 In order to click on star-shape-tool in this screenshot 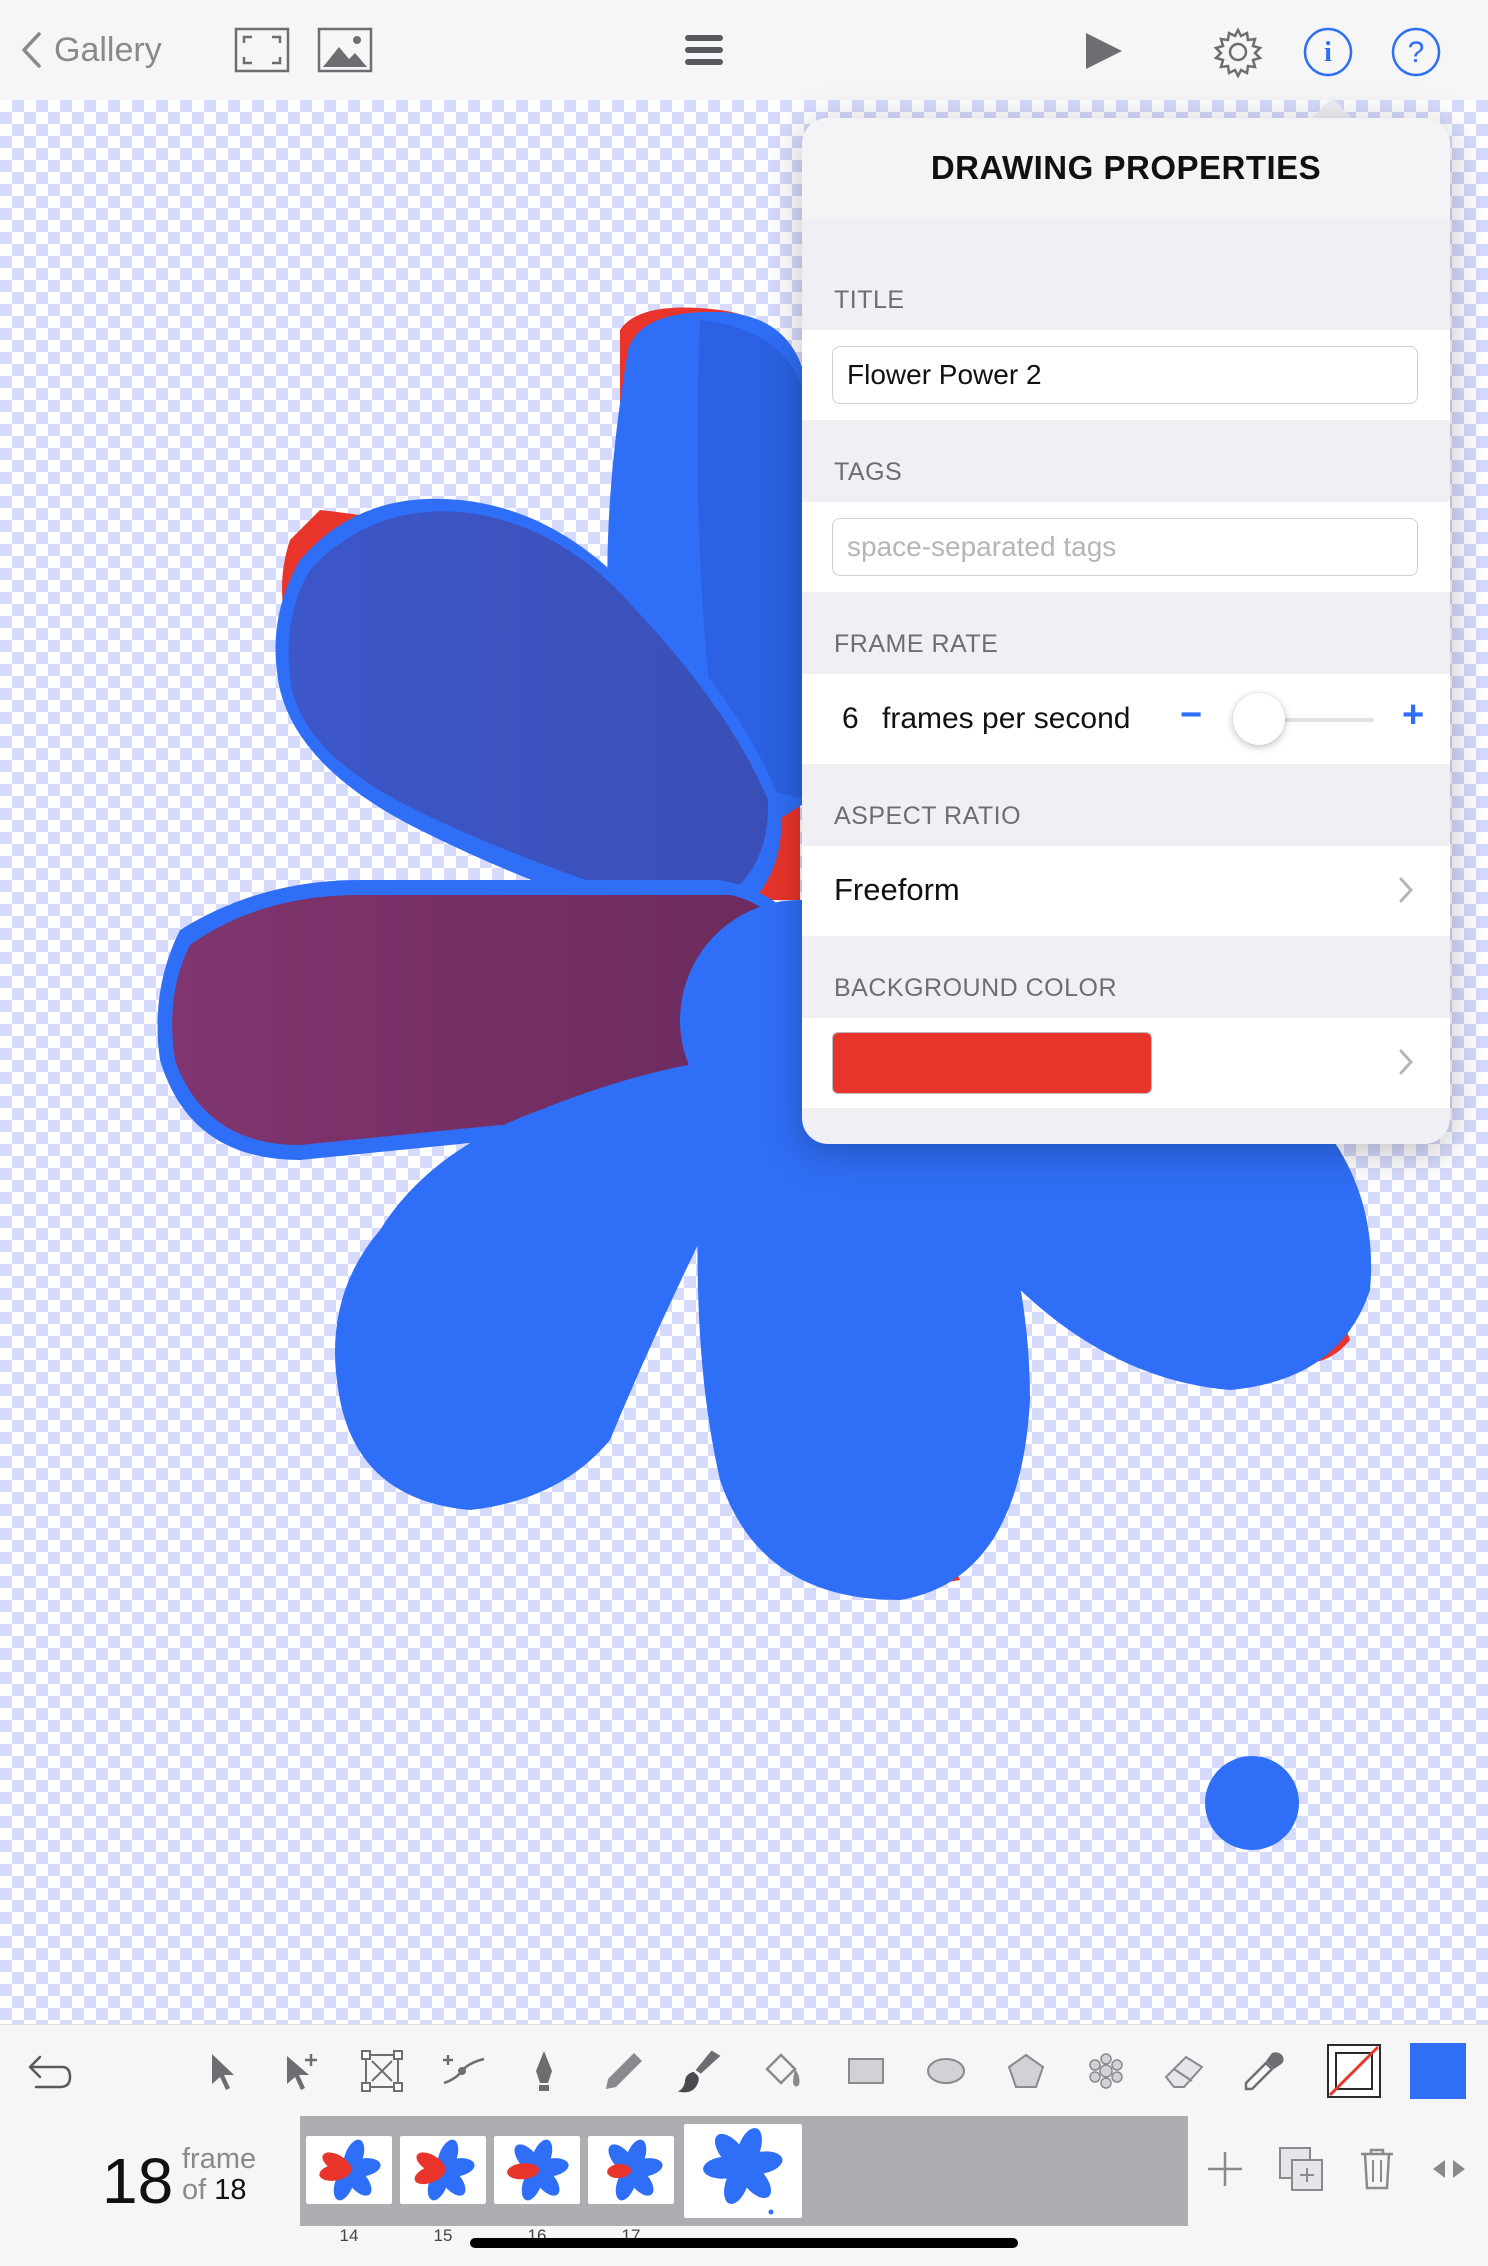, I will do `click(1106, 2071)`.